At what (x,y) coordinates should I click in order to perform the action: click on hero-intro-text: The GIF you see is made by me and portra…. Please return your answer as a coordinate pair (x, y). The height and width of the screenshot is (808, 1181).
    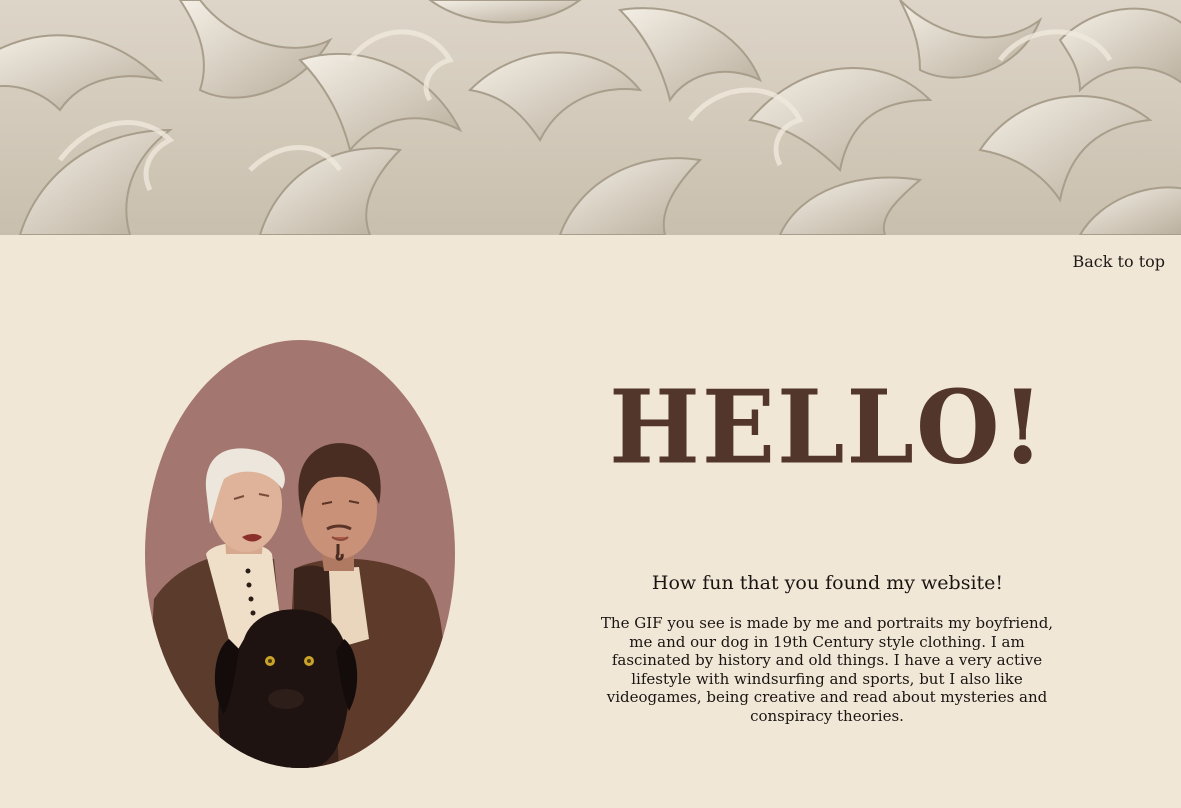
    Looking at the image, I should click on (827, 669).